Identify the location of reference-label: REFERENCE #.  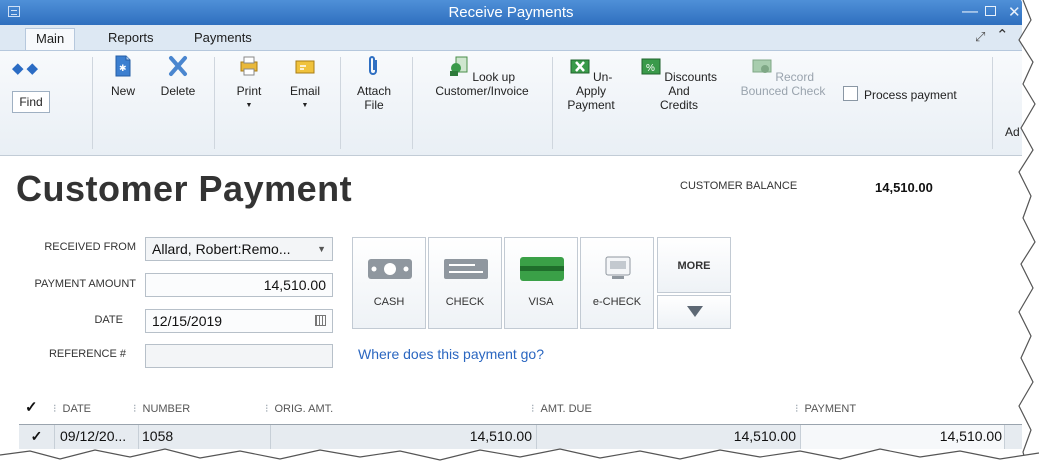
(87, 354).